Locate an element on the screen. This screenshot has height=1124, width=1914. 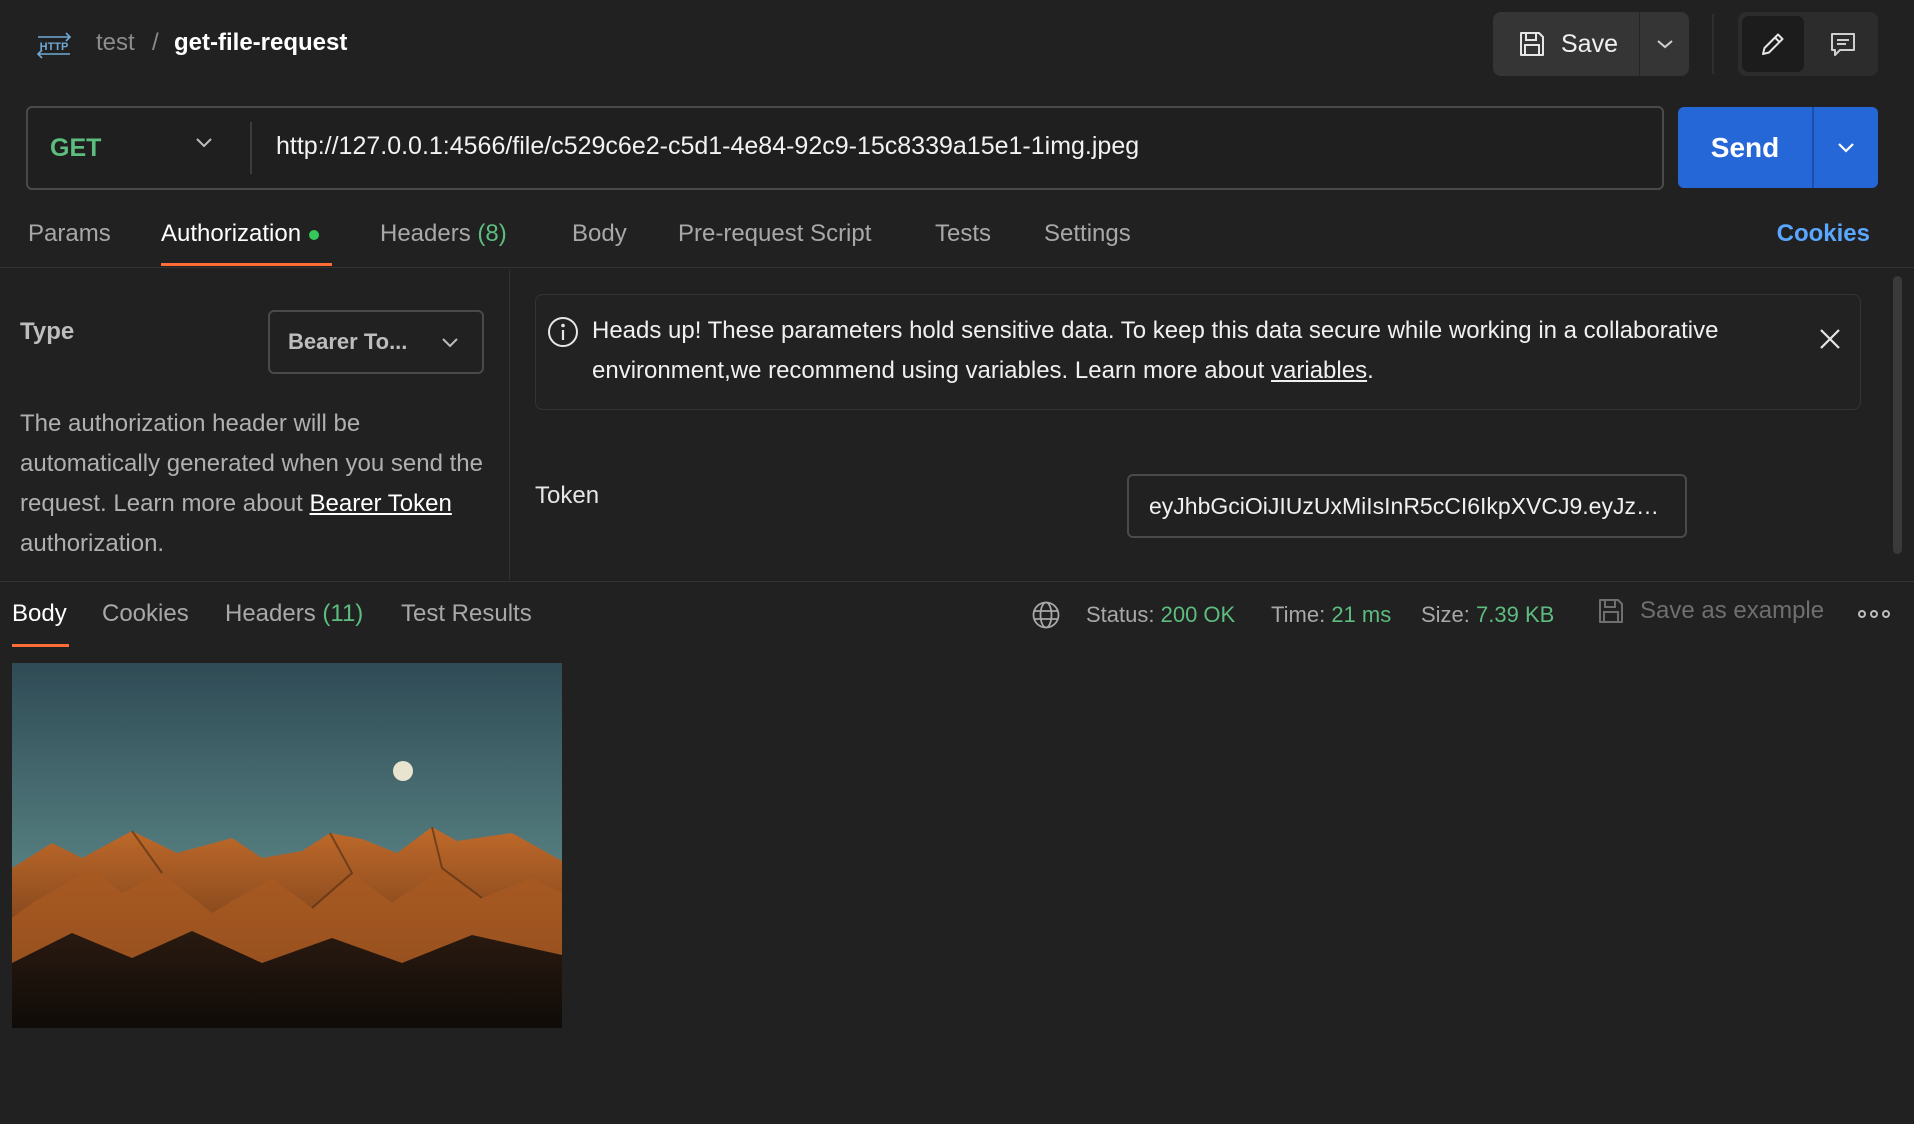
tab-settings: Settings is located at coordinates (1087, 234).